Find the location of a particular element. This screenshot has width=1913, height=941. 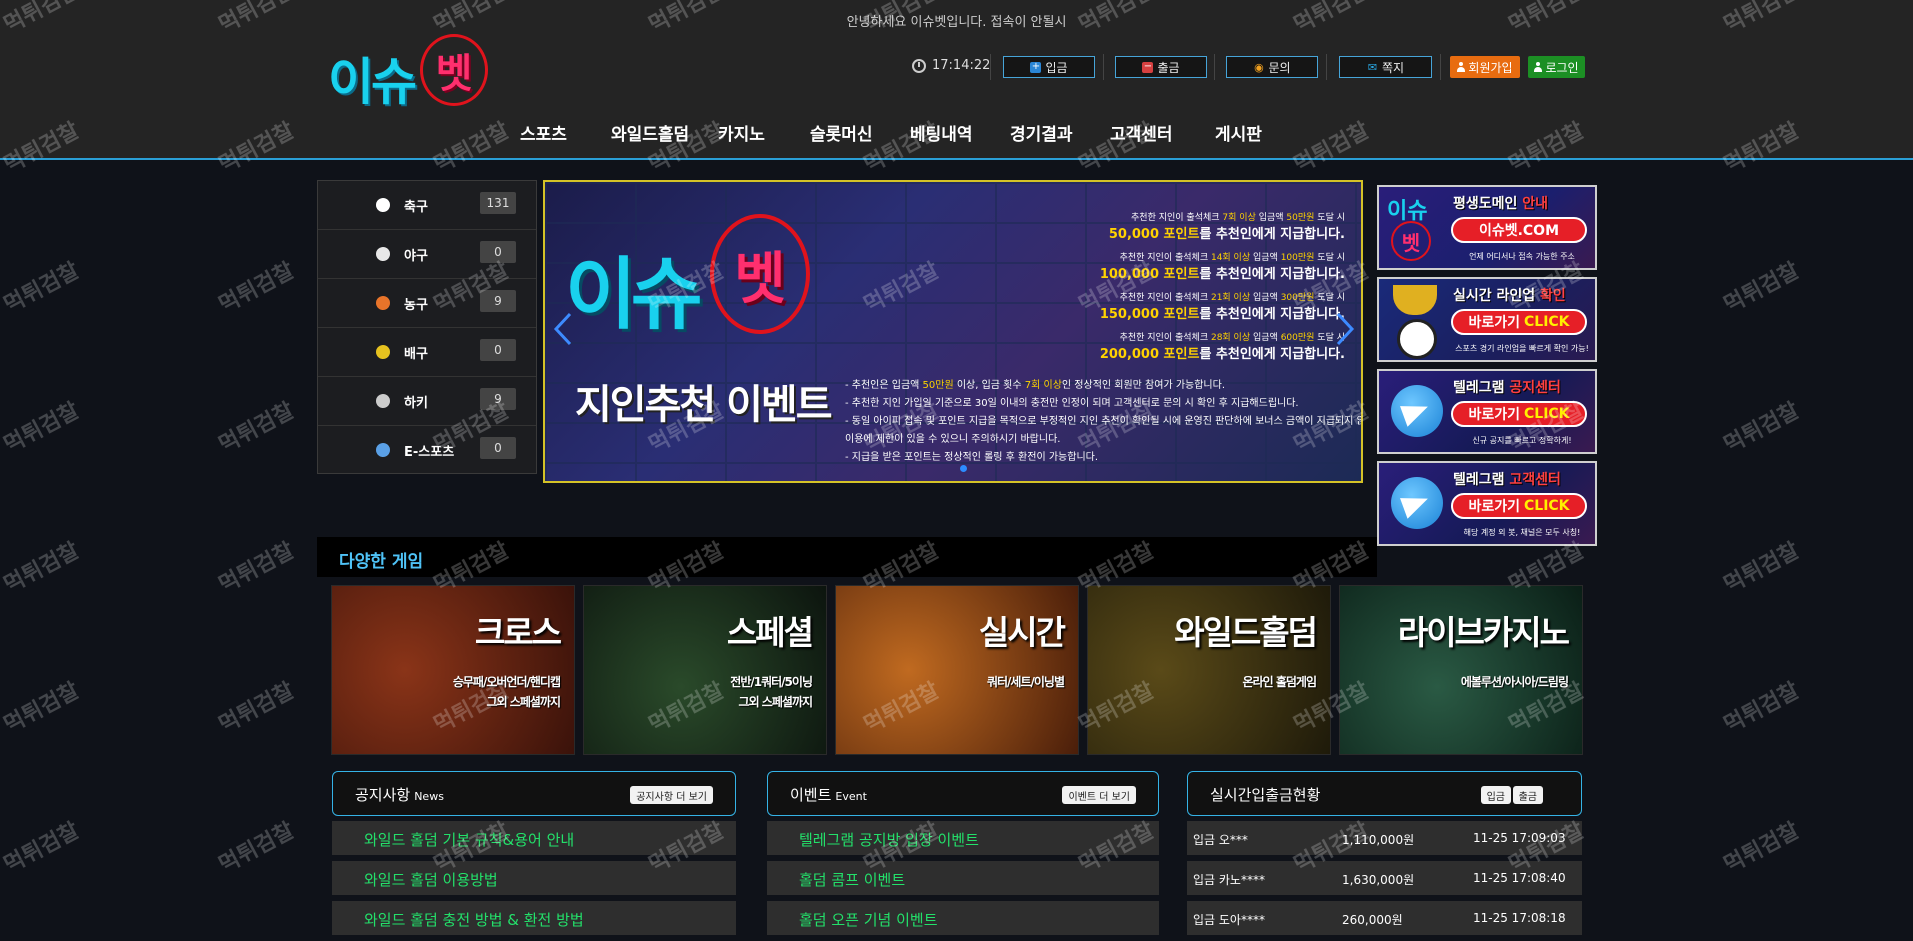

banner-next-arrow is located at coordinates (1345, 329).